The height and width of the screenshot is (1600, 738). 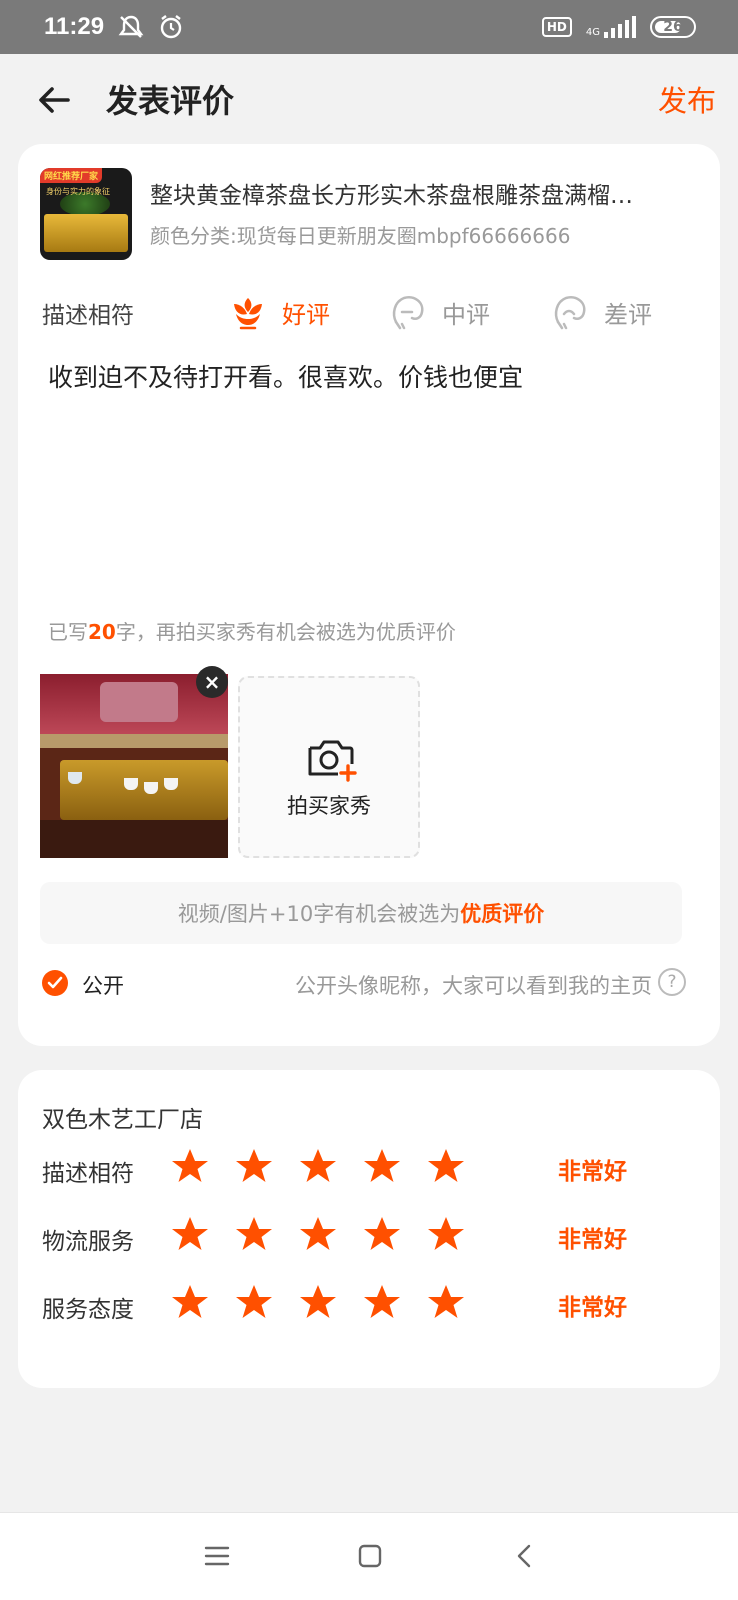 What do you see at coordinates (122, 1120) in the screenshot?
I see `shop-name: 双色木艺工厂店` at bounding box center [122, 1120].